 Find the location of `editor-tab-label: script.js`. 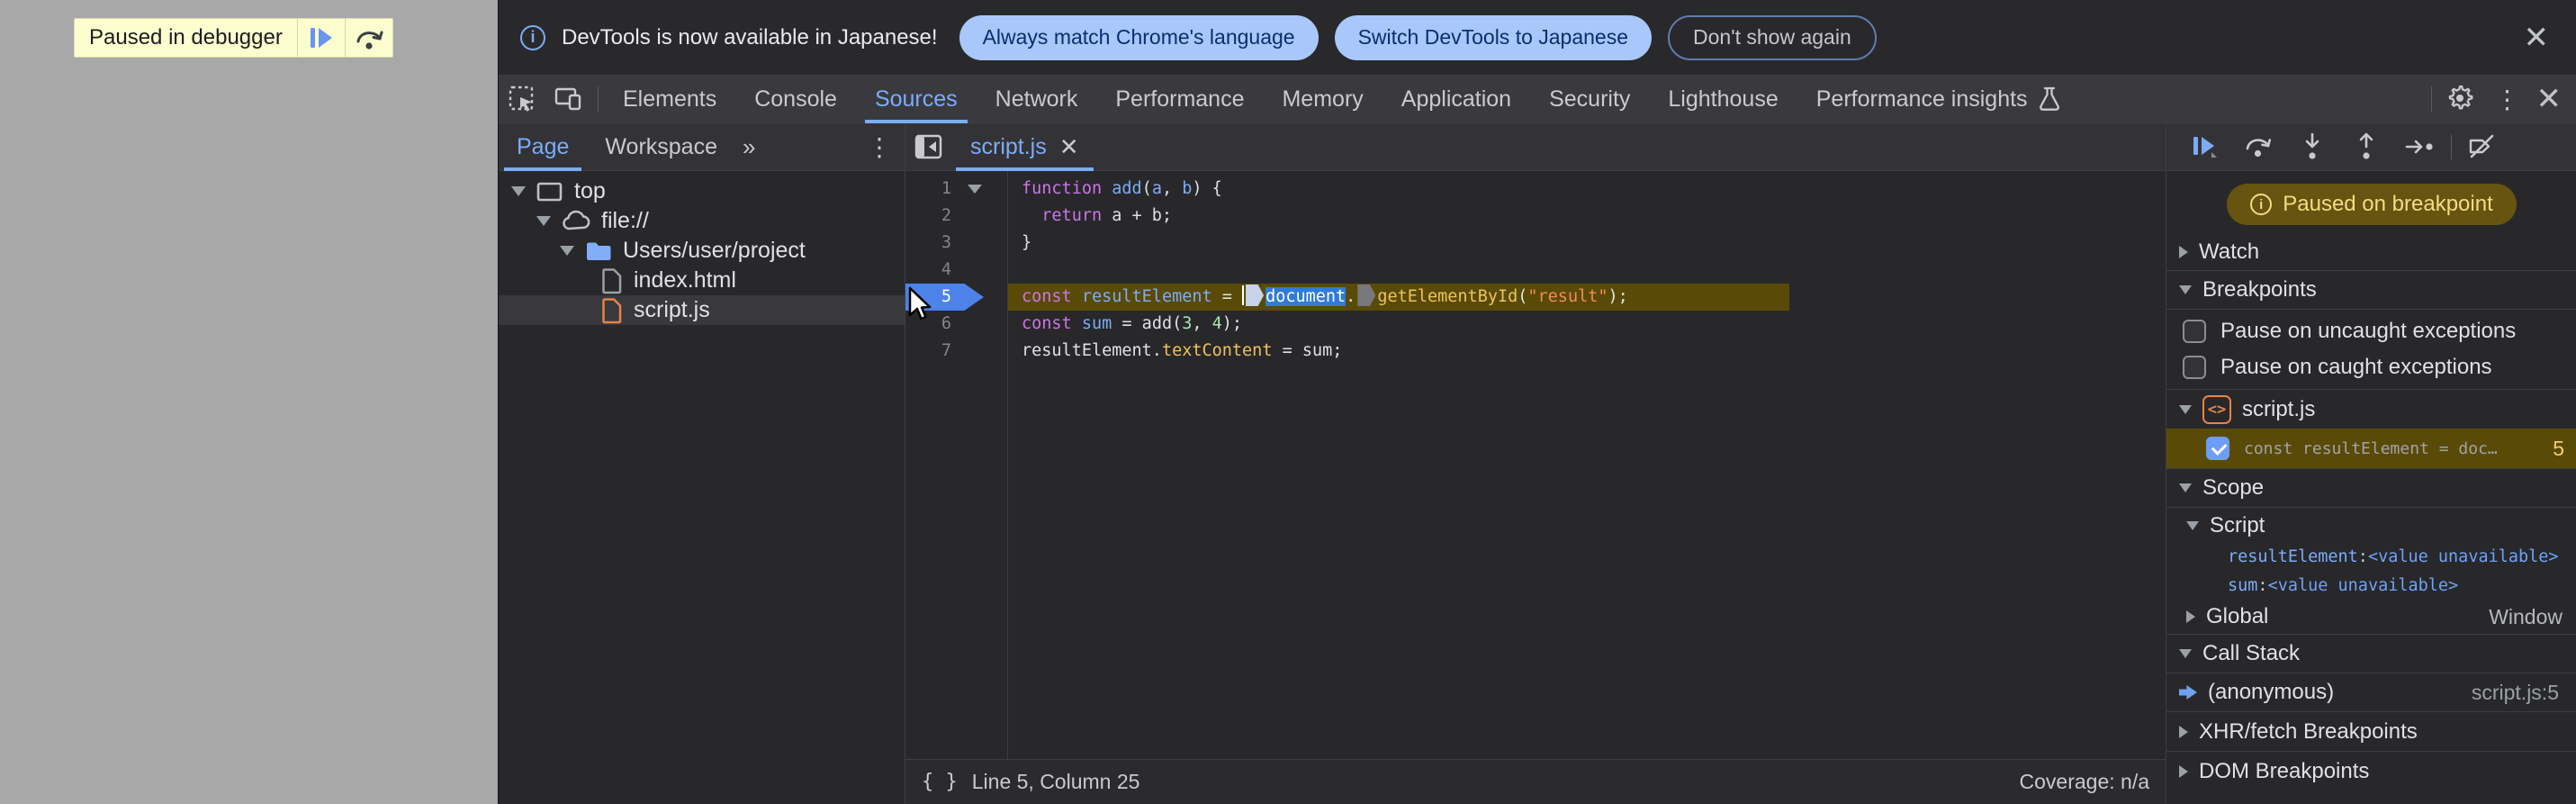

editor-tab-label: script.js is located at coordinates (1008, 146).